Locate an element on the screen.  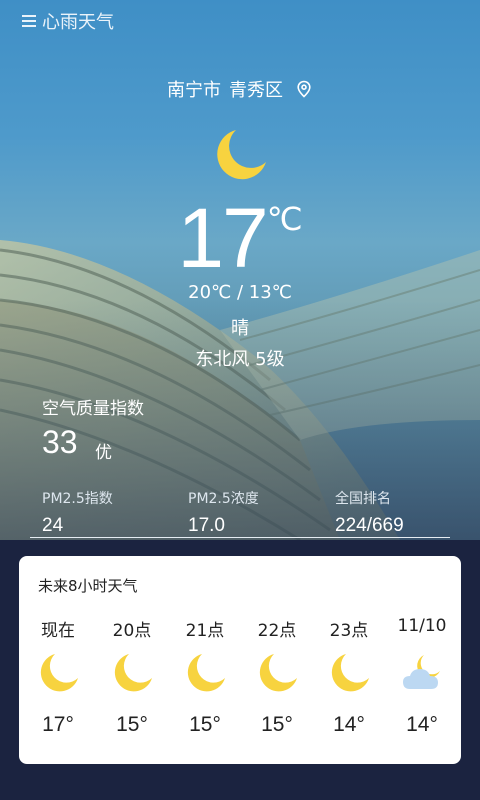
location-header: 南宁市 青秀区 is located at coordinates (240, 89).